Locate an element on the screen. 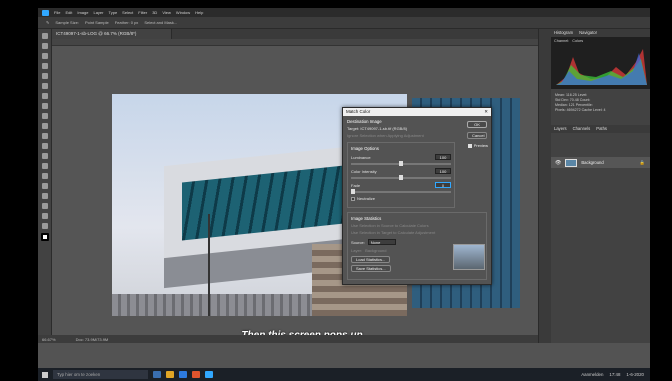 The width and height of the screenshot is (672, 381). lamp-post is located at coordinates (209, 265).